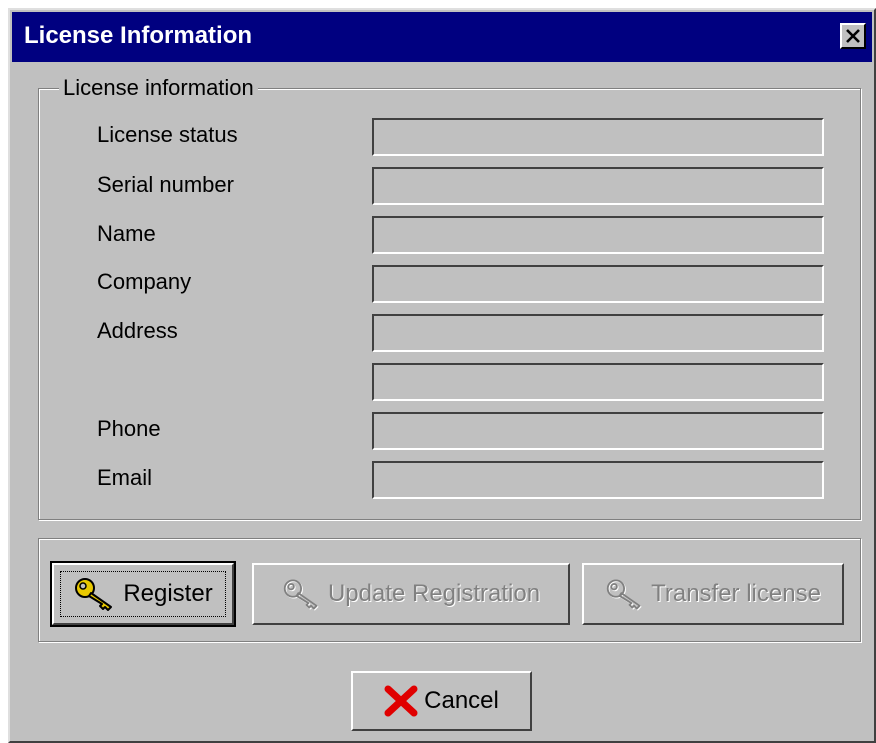 This screenshot has height=743, width=876. I want to click on serial-number-label: Serial number, so click(165, 184).